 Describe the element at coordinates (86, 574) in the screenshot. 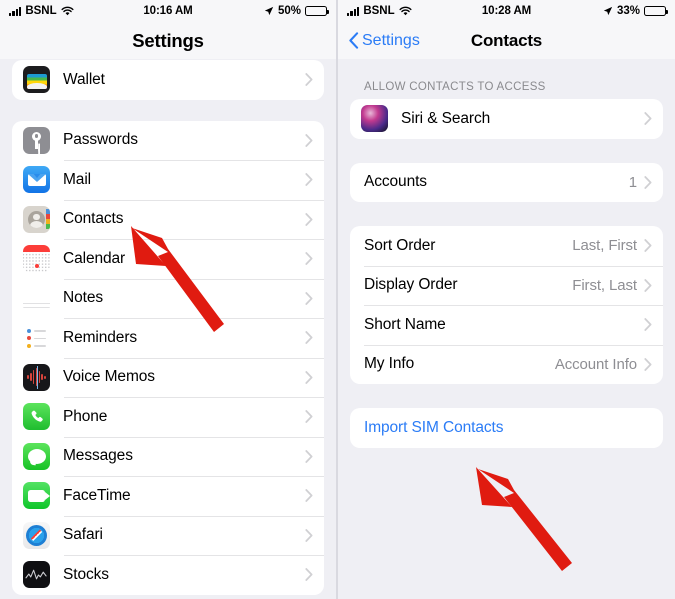

I see `row-label: Stocks` at that location.